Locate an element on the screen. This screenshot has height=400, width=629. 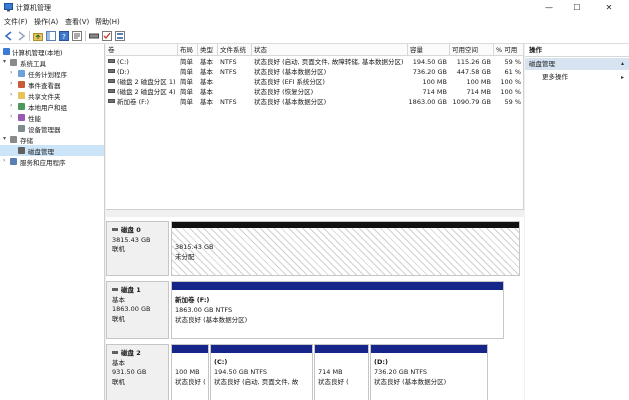
disk-size: 3815.43 GB is located at coordinates (131, 239).